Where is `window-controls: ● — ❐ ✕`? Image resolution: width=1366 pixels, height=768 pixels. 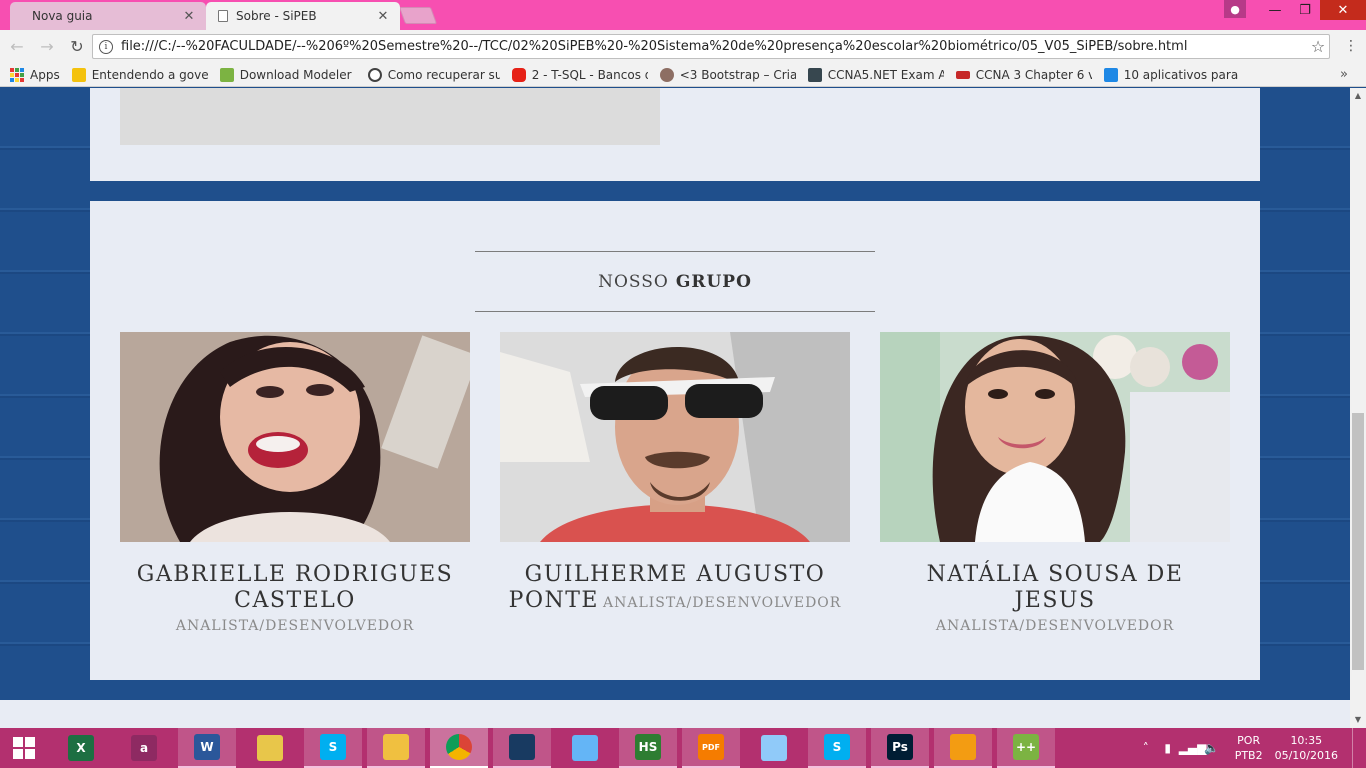 window-controls: ● — ❐ ✕ is located at coordinates (1295, 11).